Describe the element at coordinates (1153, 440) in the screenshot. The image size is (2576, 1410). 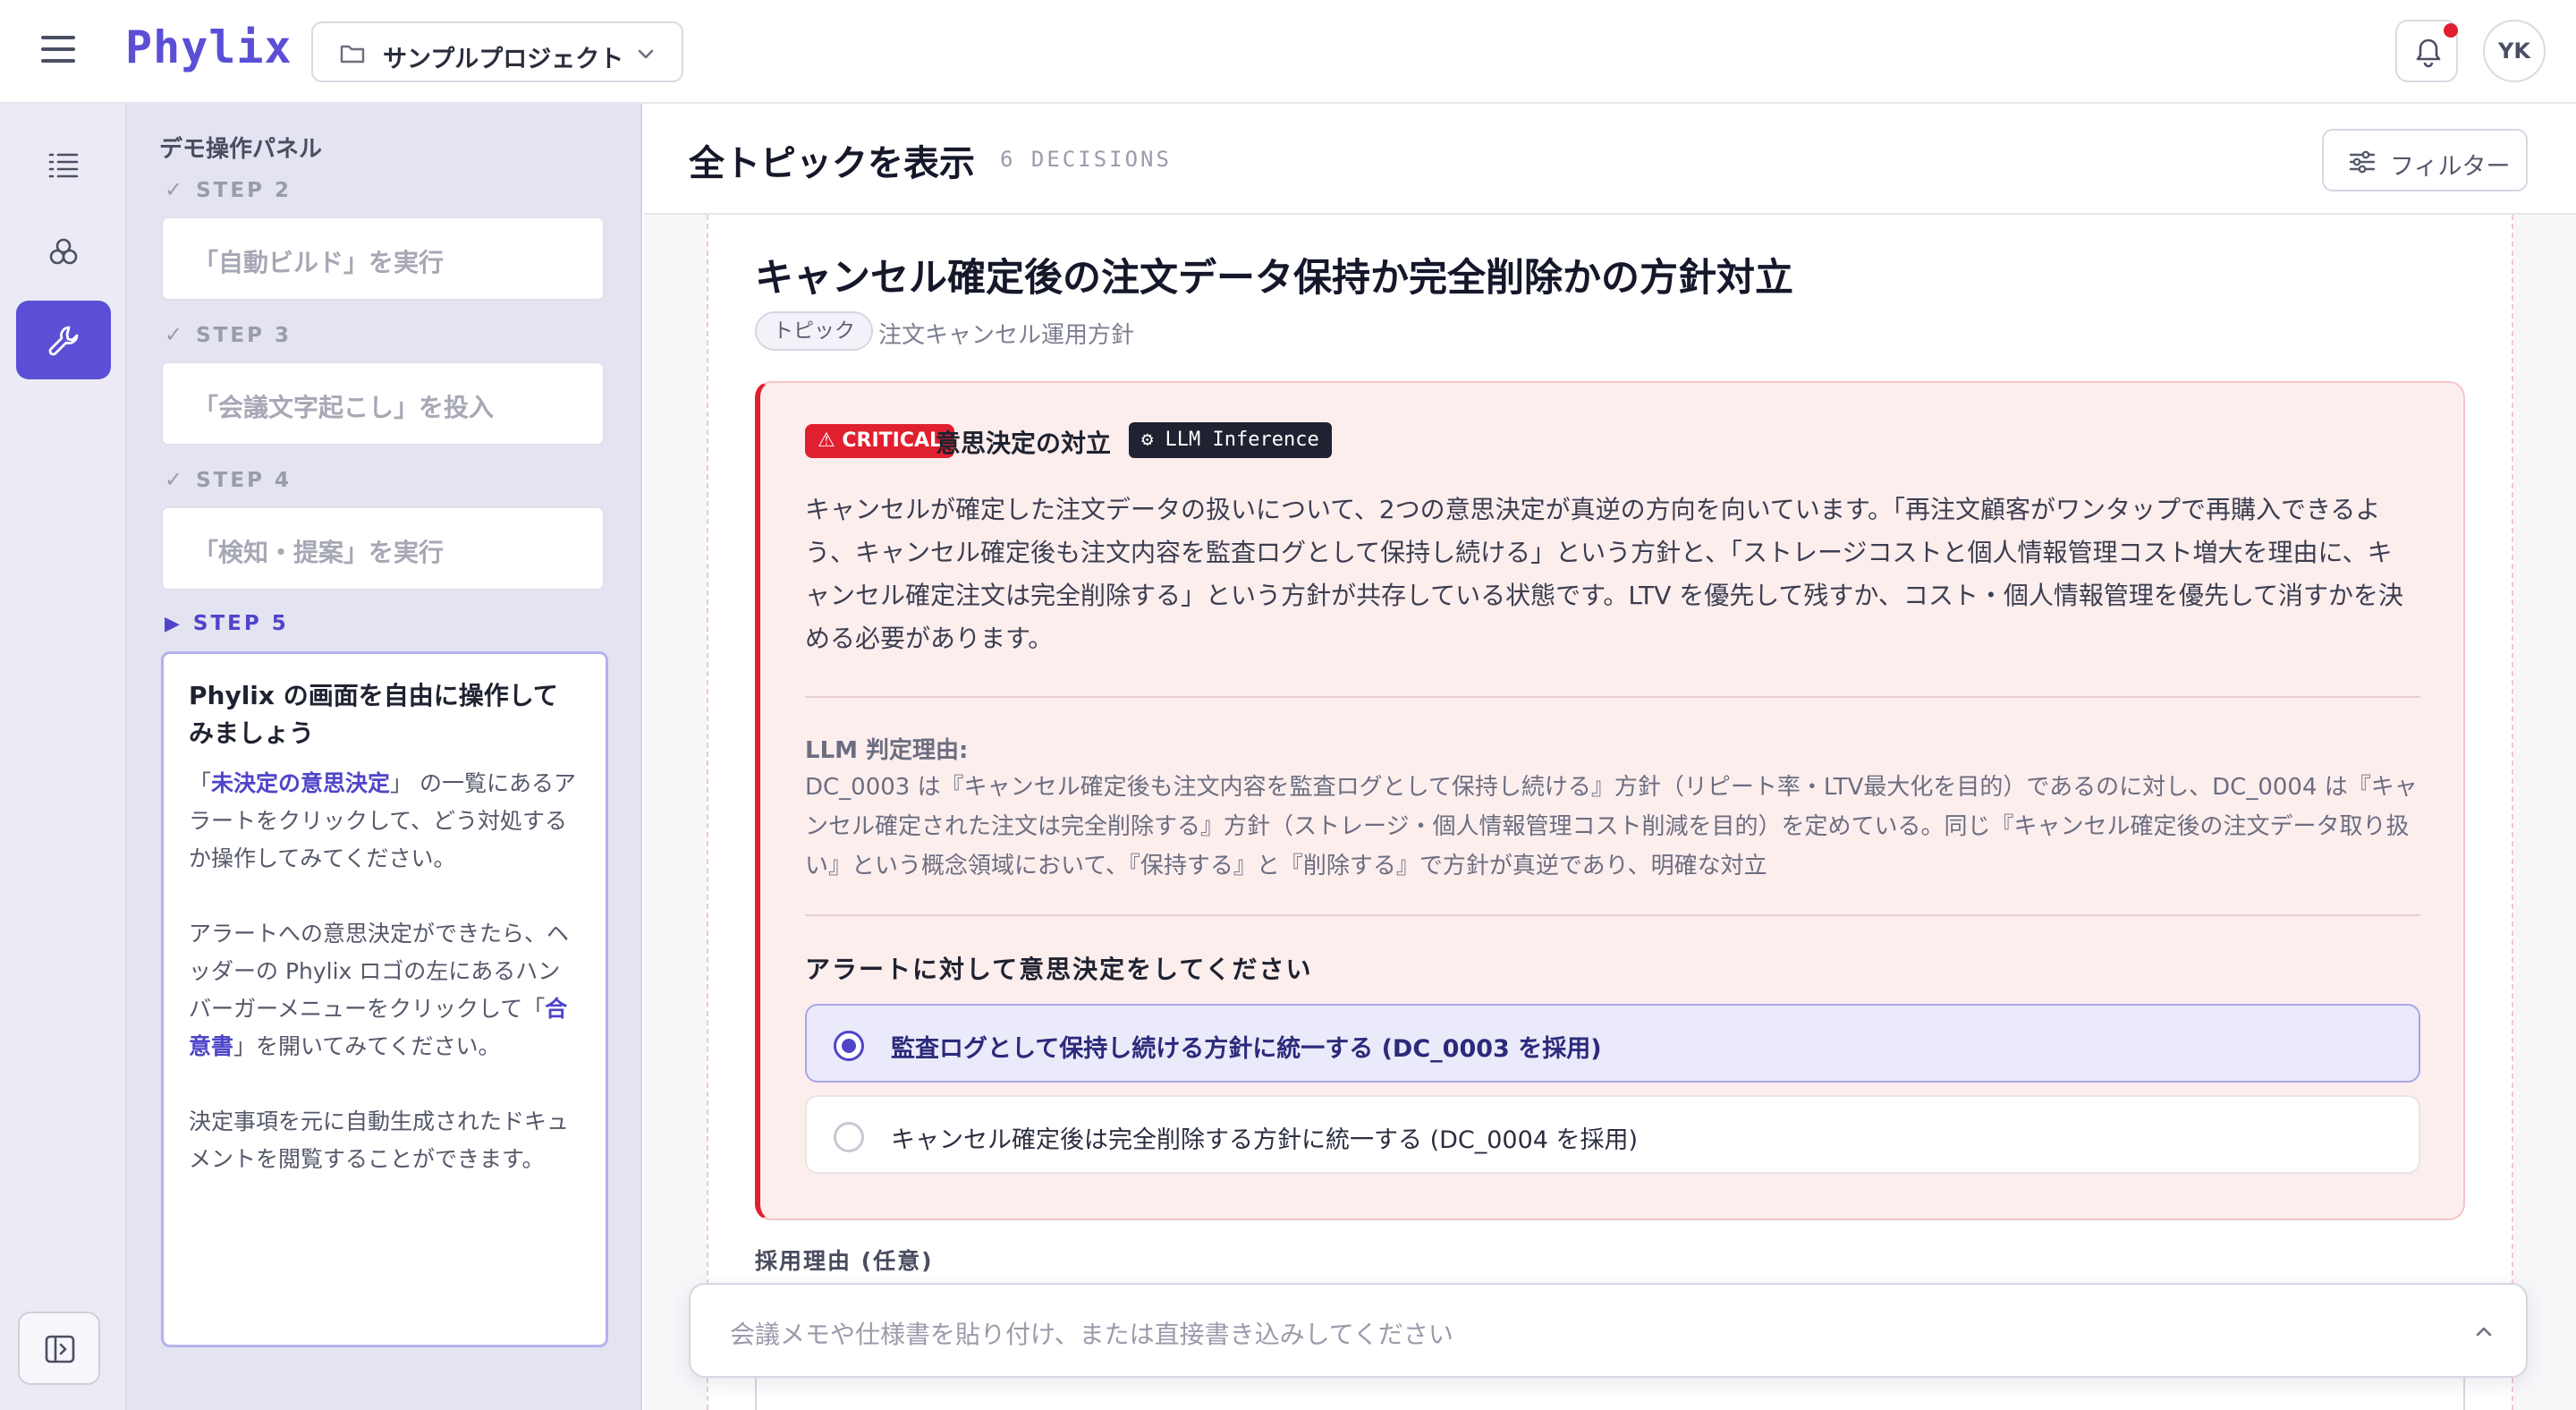
I see `chip-icon: ⚙` at that location.